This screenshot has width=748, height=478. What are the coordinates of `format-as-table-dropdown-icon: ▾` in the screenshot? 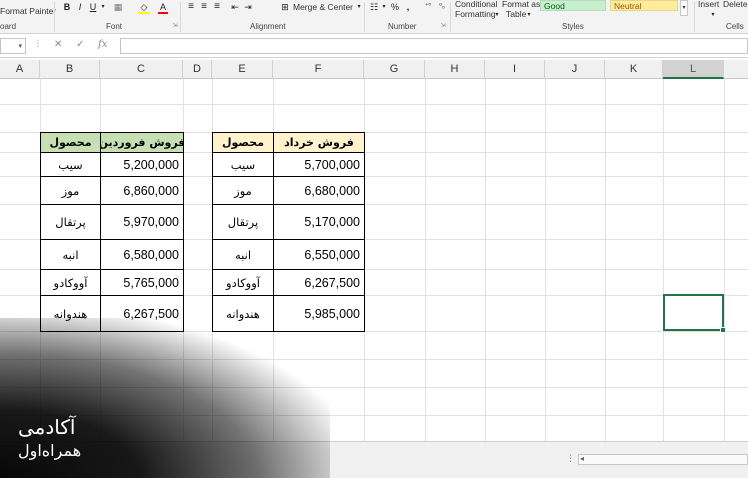 It's located at (529, 15).